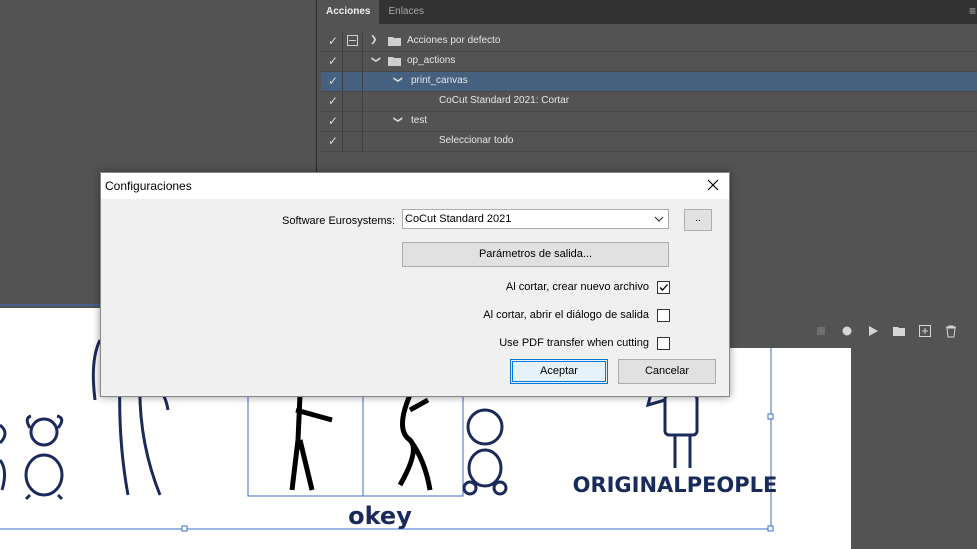  What do you see at coordinates (951, 331) in the screenshot?
I see `delete-icon` at bounding box center [951, 331].